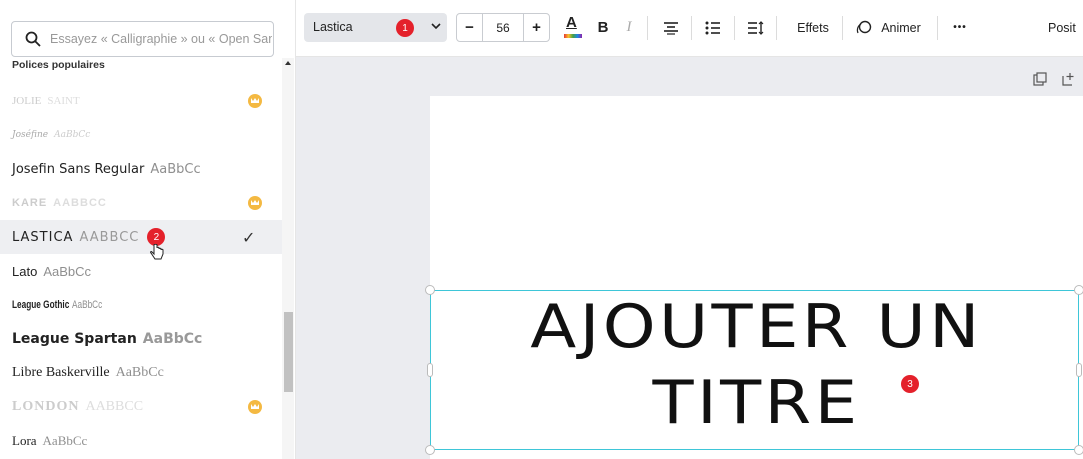 Image resolution: width=1083 pixels, height=459 pixels. What do you see at coordinates (1054, 79) in the screenshot?
I see `page-actions` at bounding box center [1054, 79].